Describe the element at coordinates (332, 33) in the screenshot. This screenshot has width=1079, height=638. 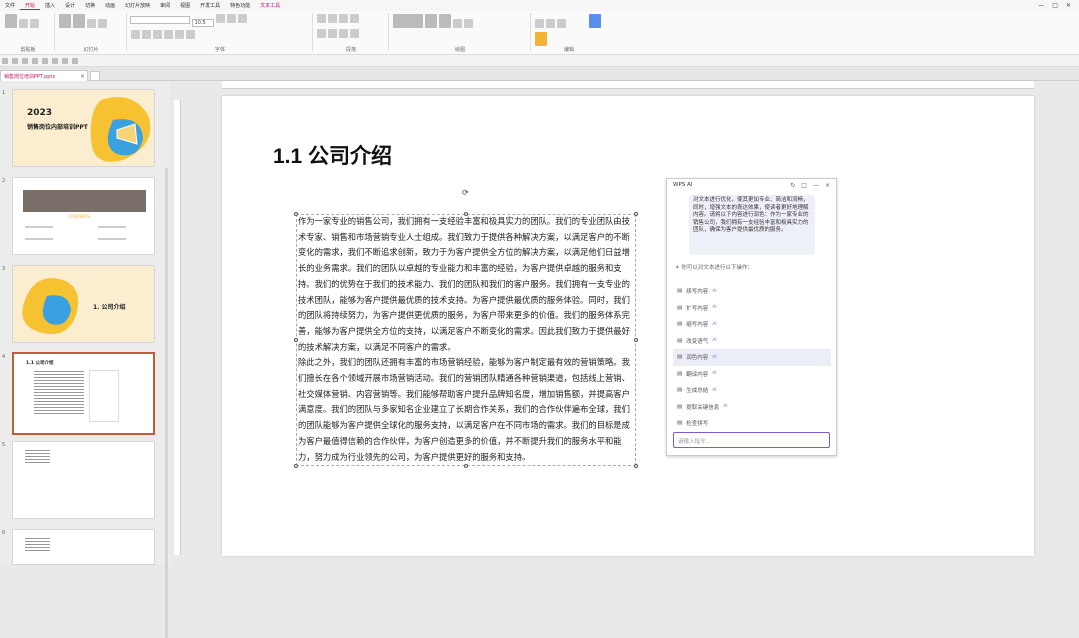
I see `align-center-icon` at that location.